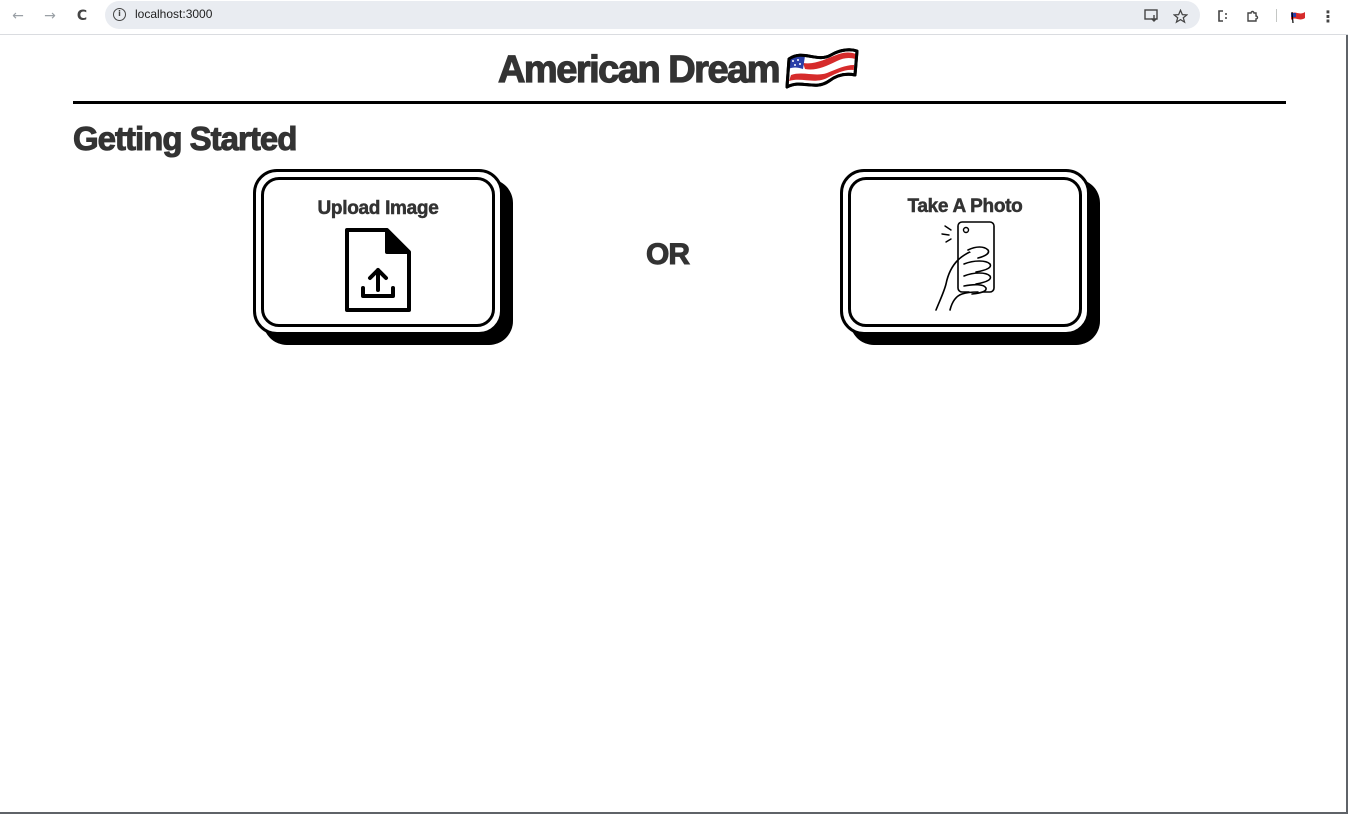 This screenshot has width=1348, height=814. I want to click on url-text: localhost:3000, so click(173, 14).